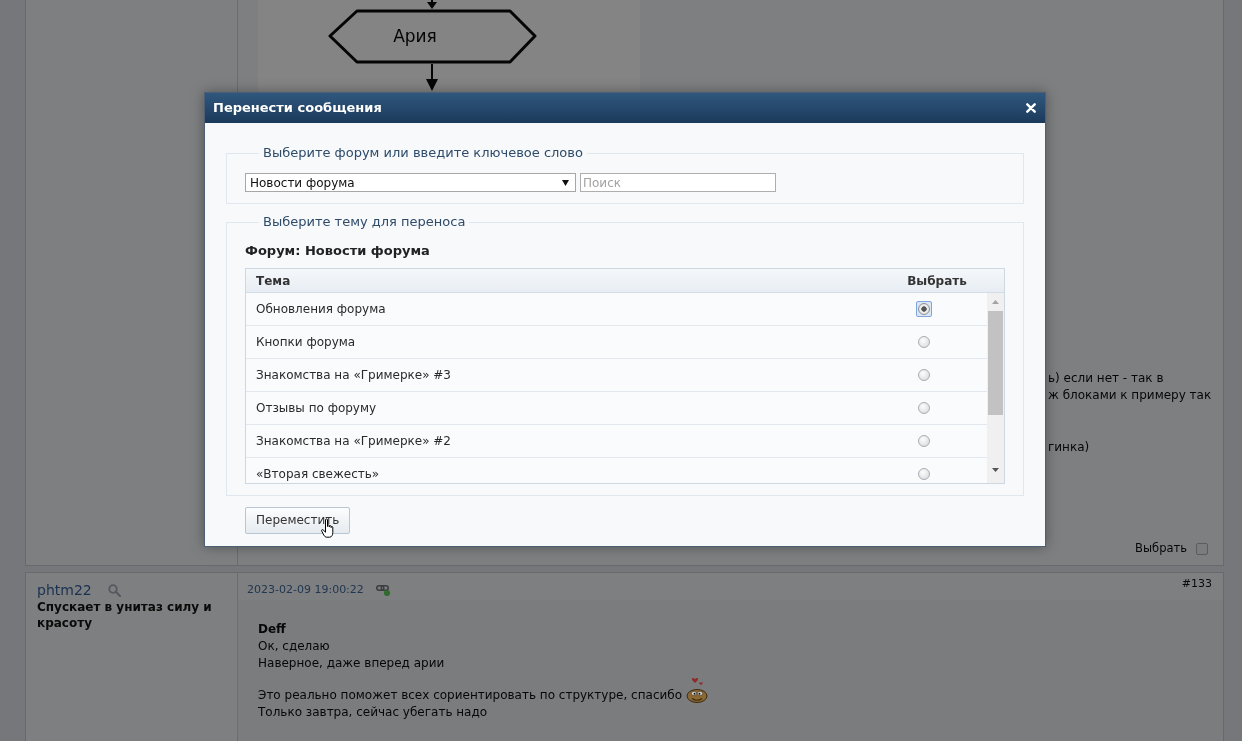 This screenshot has height=741, width=1242. What do you see at coordinates (298, 520) in the screenshot?
I see `move-button: Переместить` at bounding box center [298, 520].